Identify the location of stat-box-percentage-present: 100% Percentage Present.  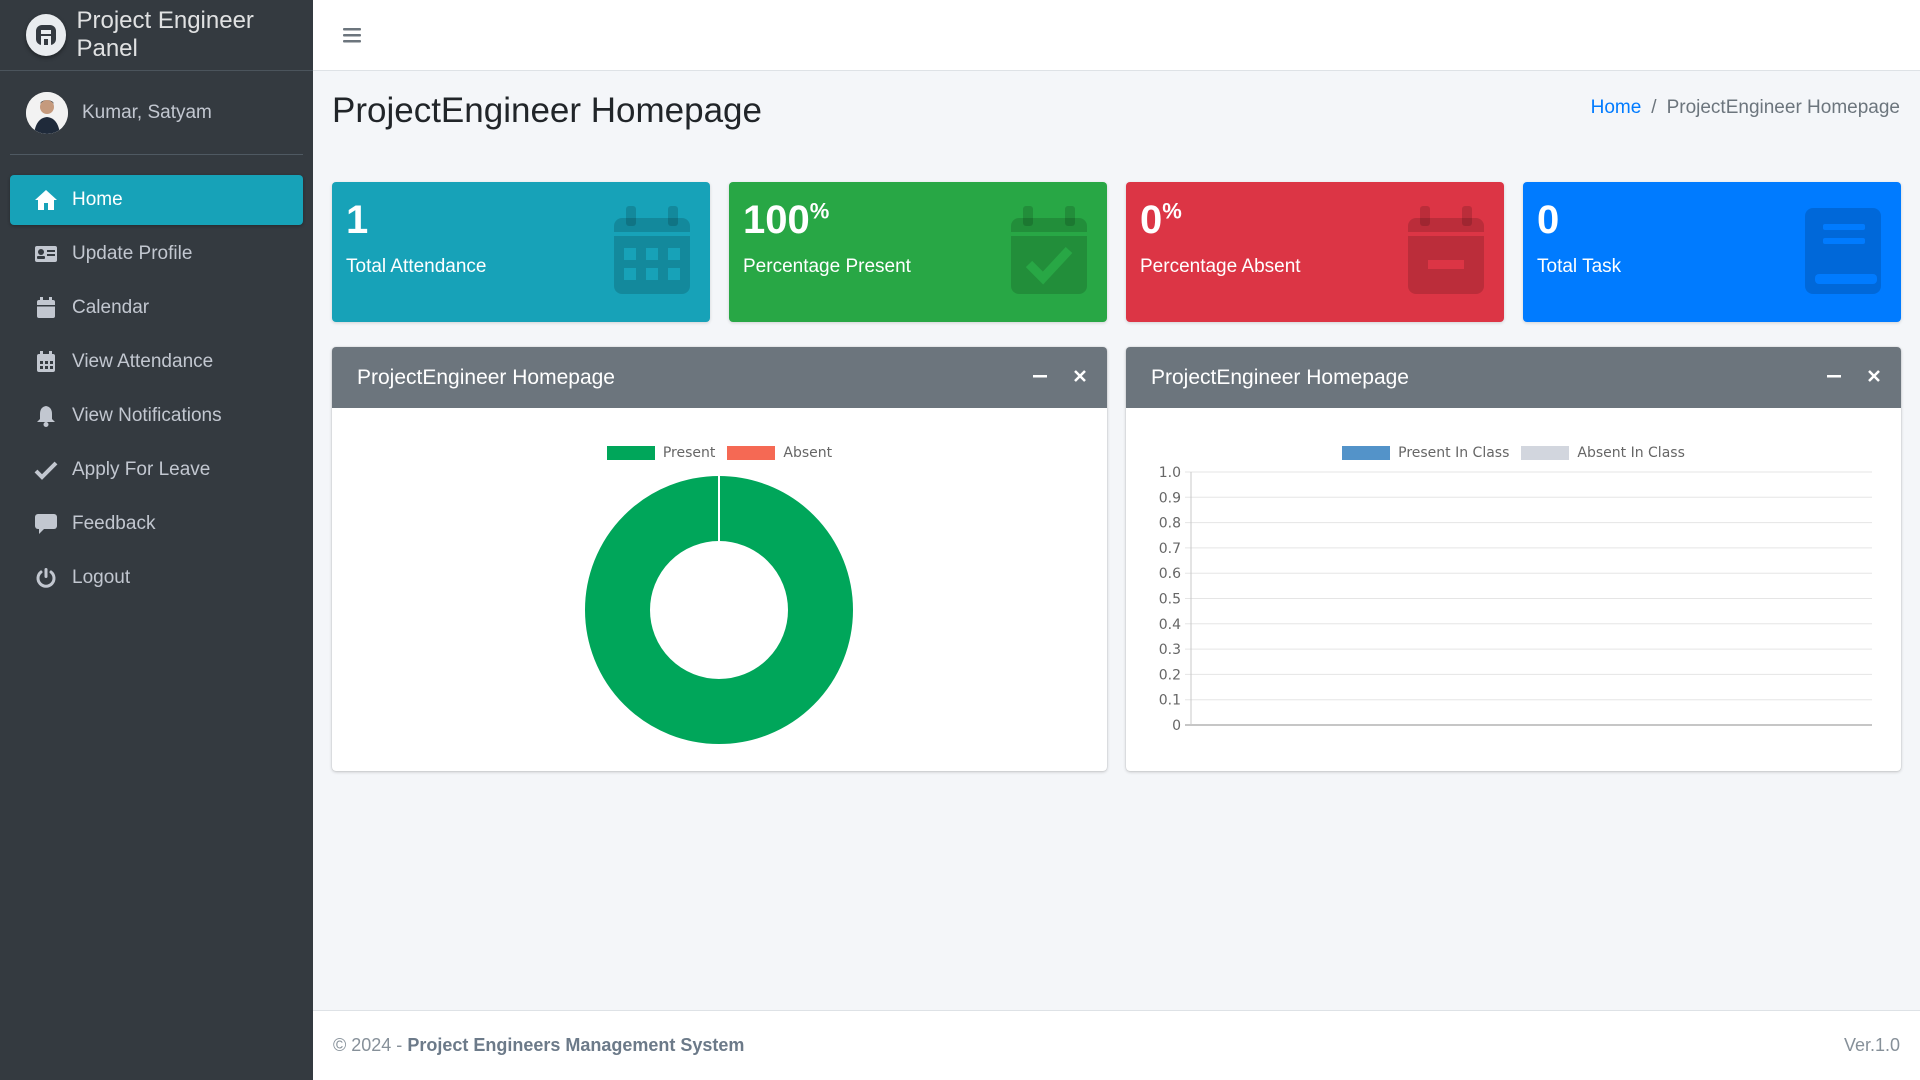
(918, 252).